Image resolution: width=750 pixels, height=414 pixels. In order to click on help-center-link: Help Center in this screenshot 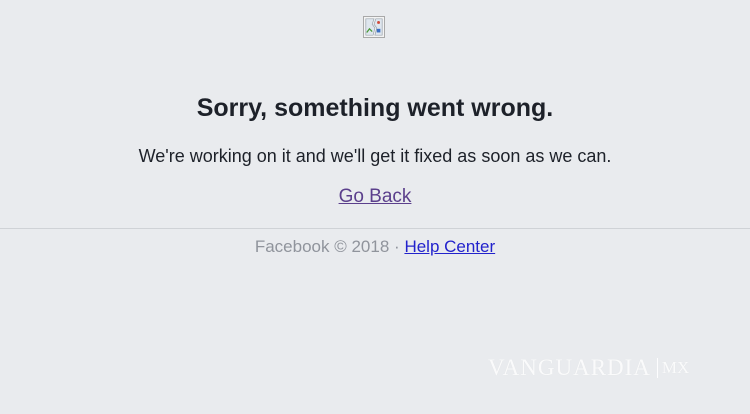, I will do `click(449, 246)`.